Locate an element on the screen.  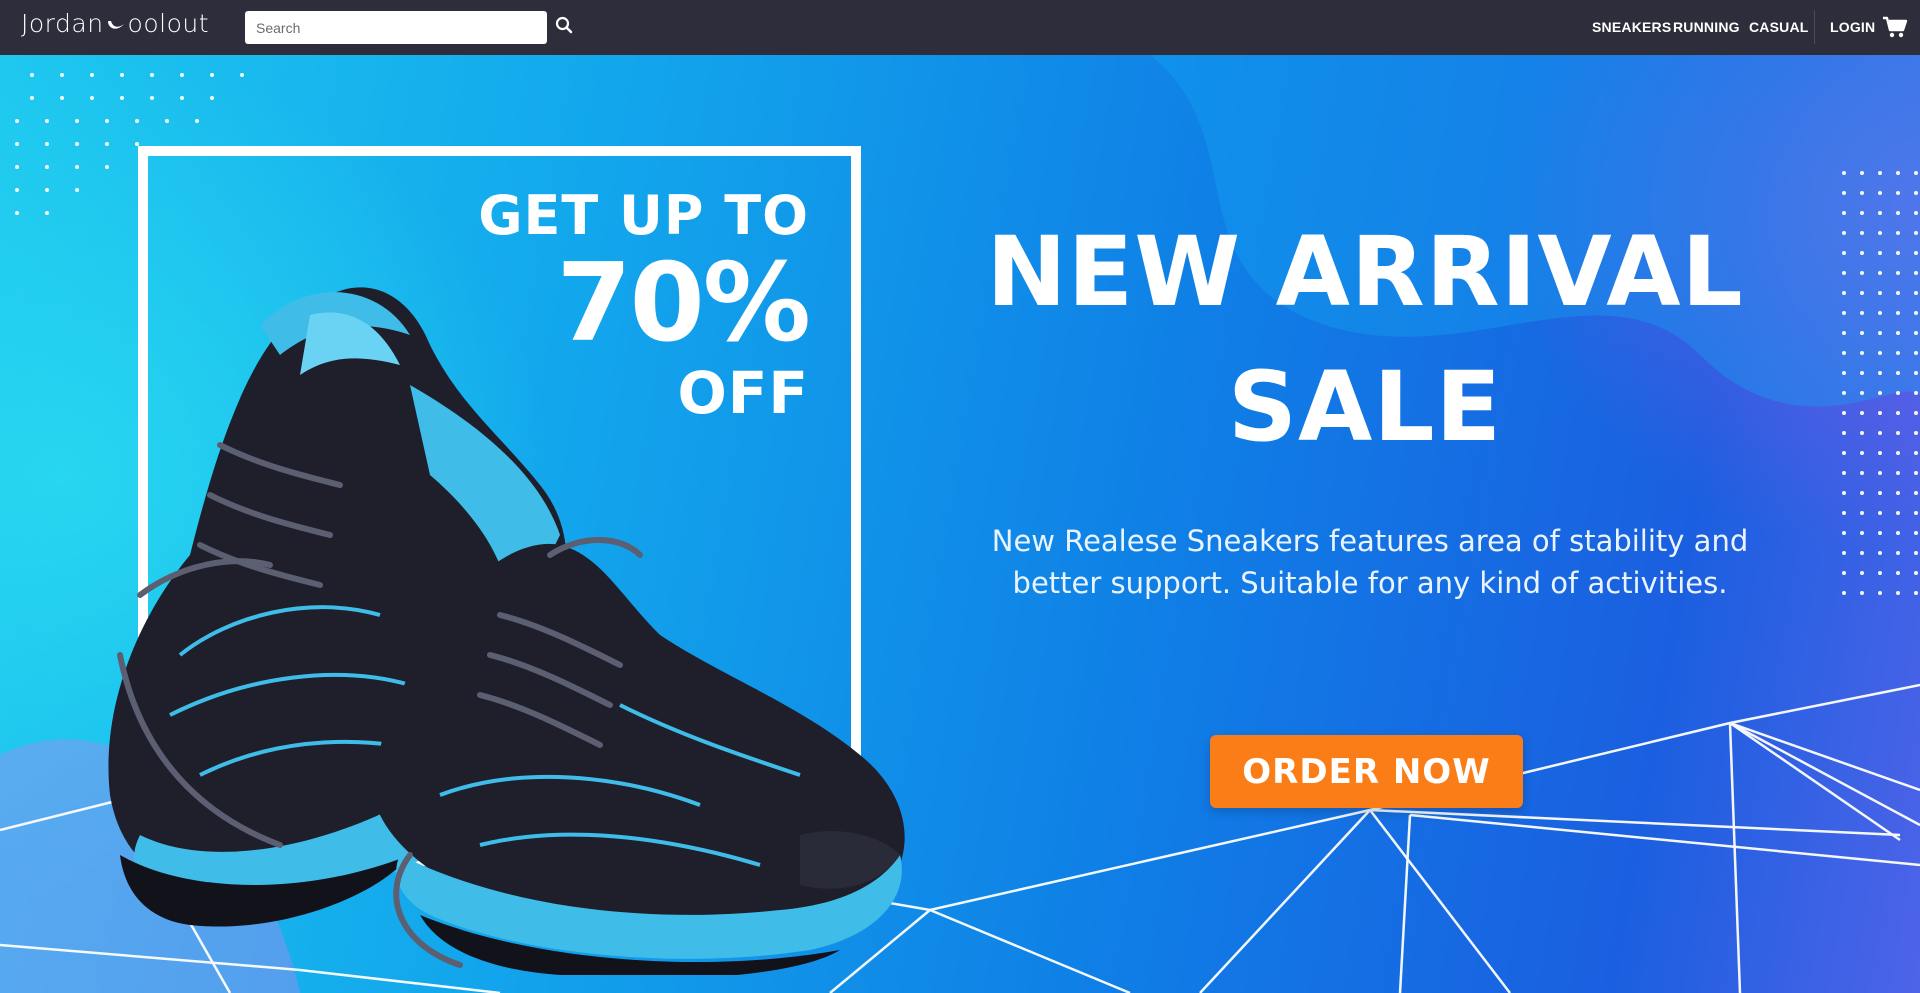
brand-logo: Jordan oolout is located at coordinates (115, 23).